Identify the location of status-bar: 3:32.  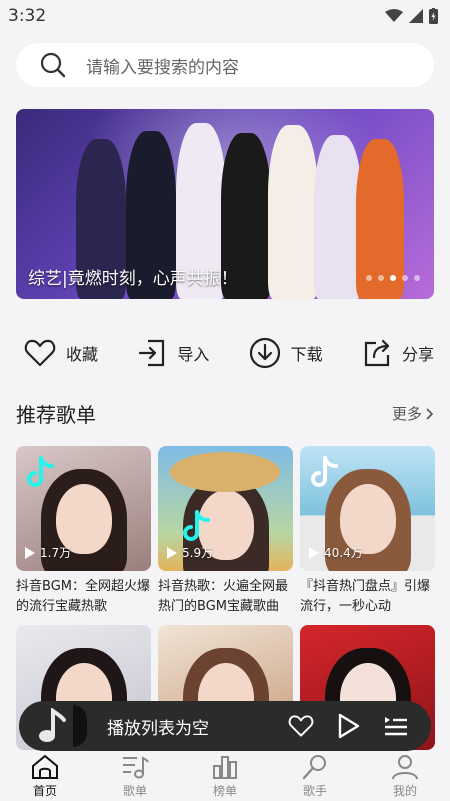
(225, 16).